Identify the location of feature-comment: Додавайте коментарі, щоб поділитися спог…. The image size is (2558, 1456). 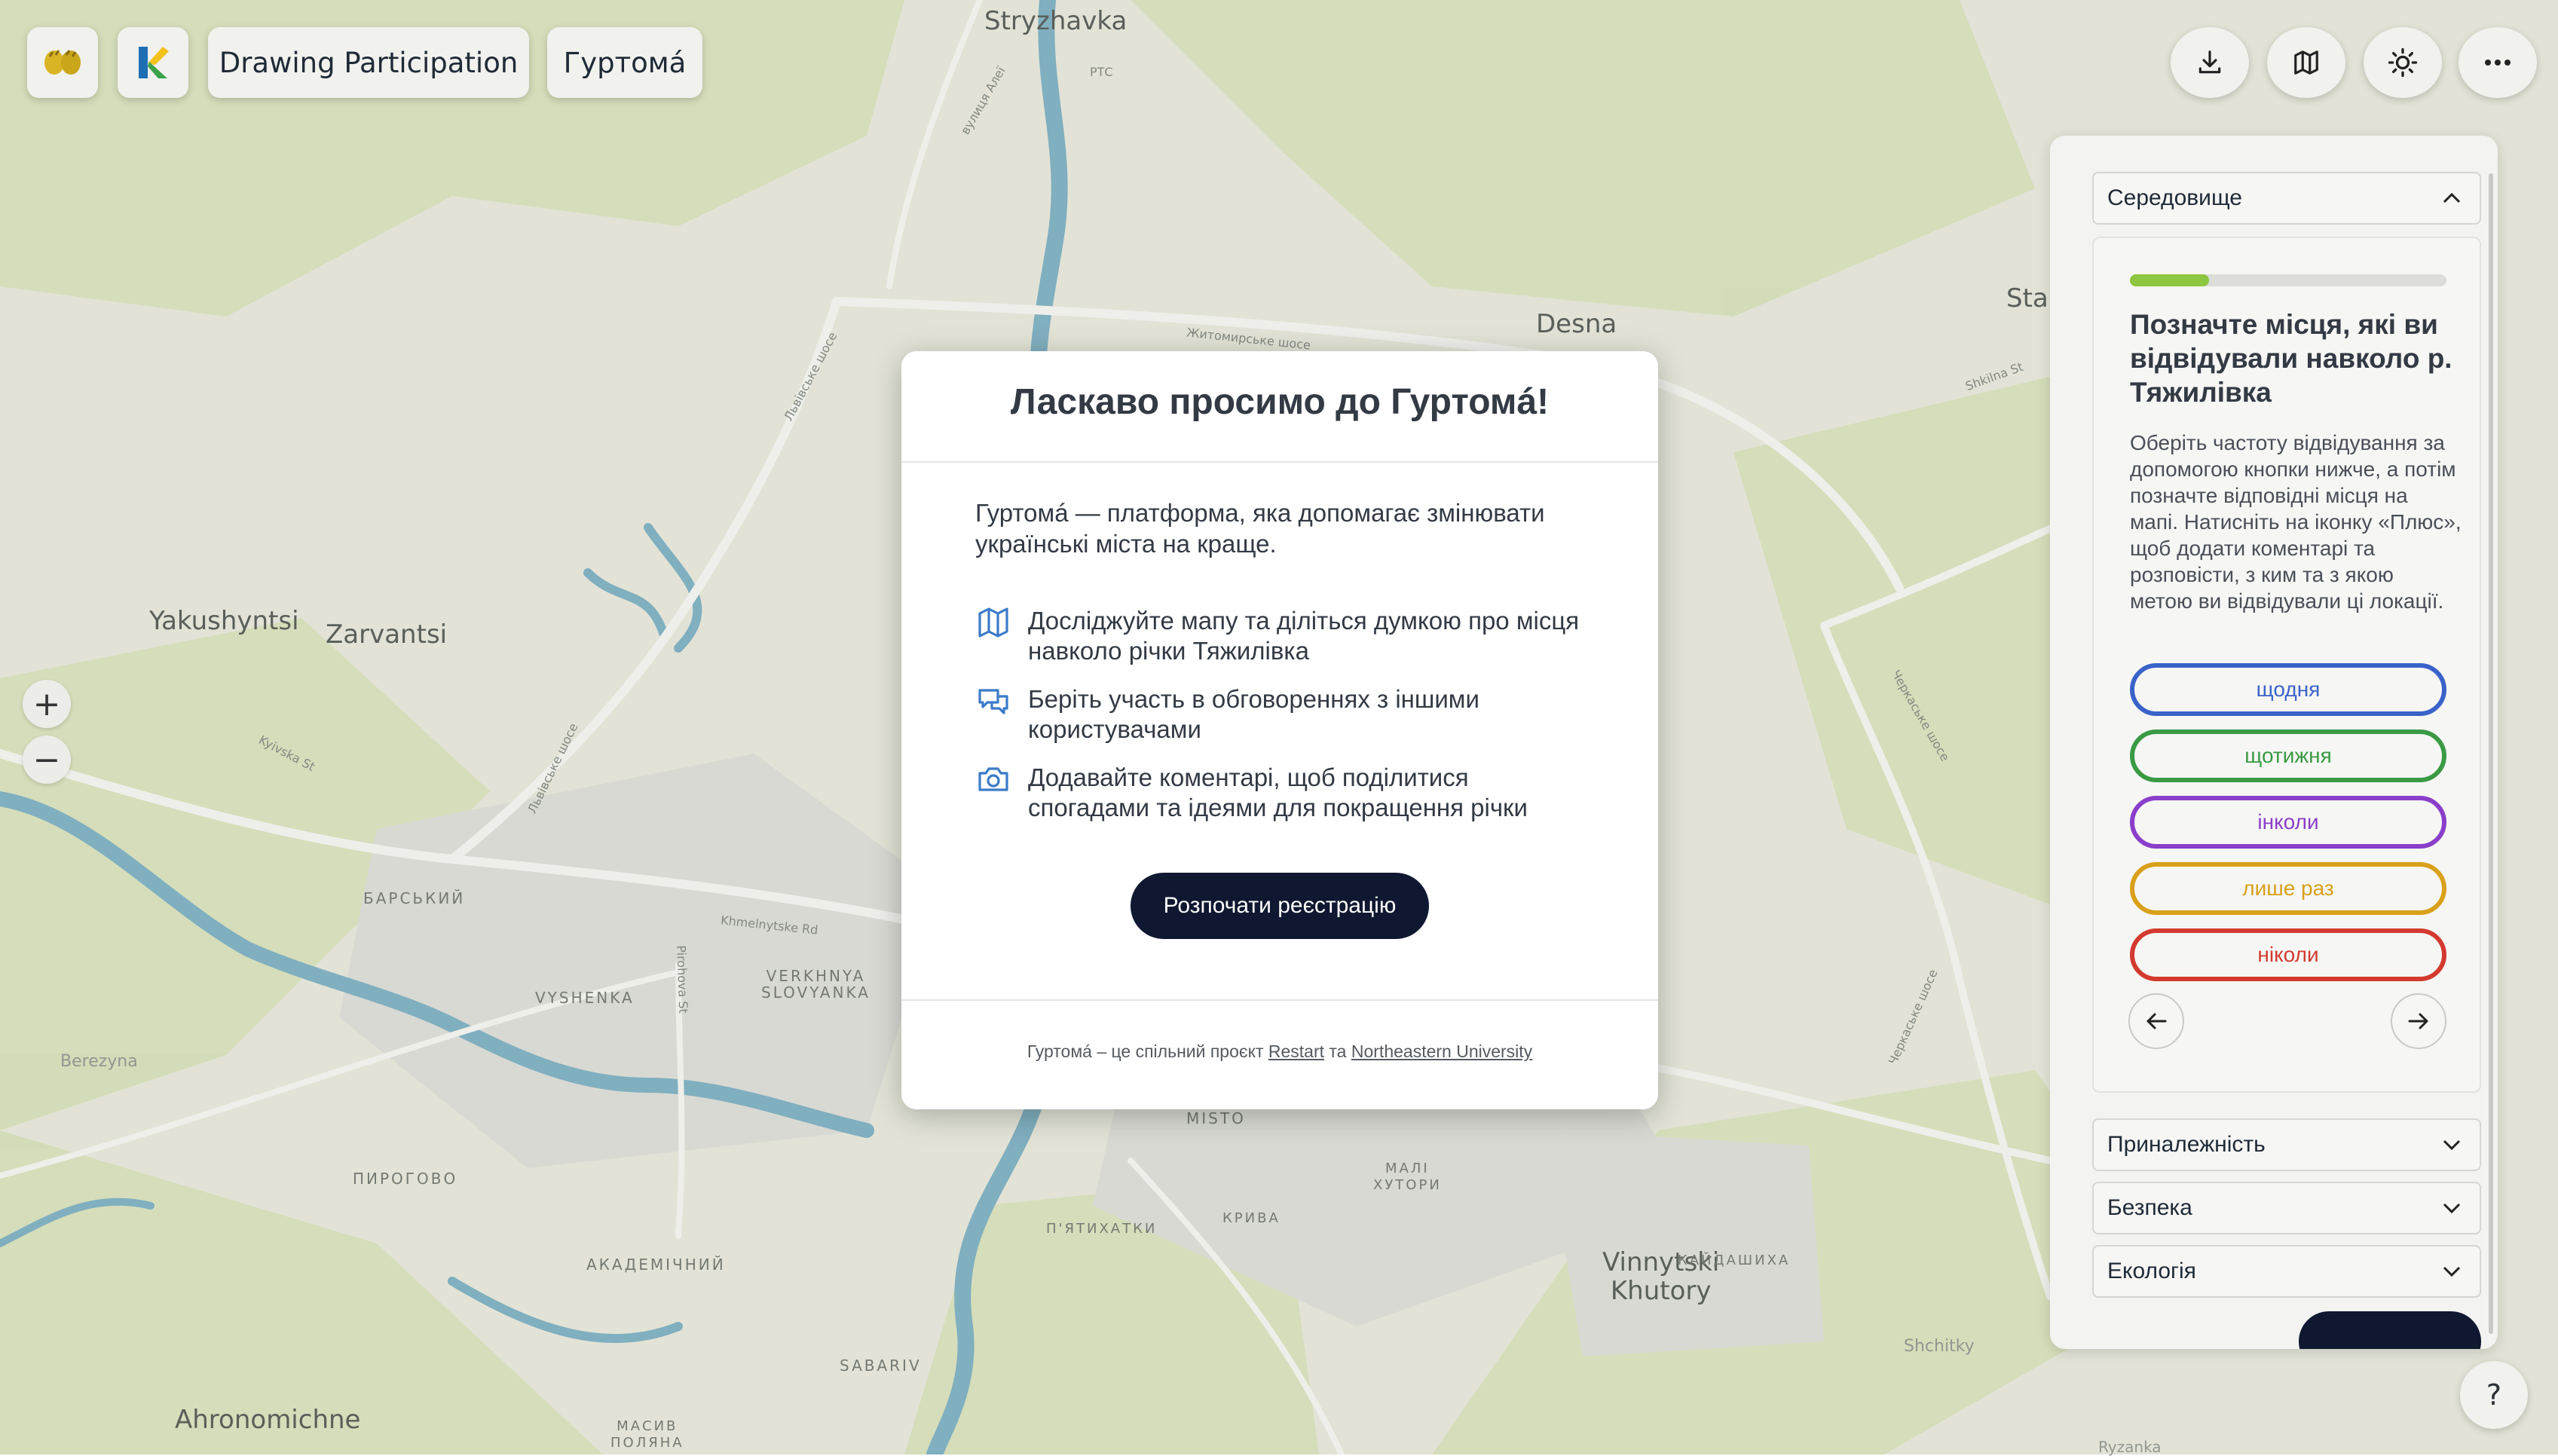
(1284, 793).